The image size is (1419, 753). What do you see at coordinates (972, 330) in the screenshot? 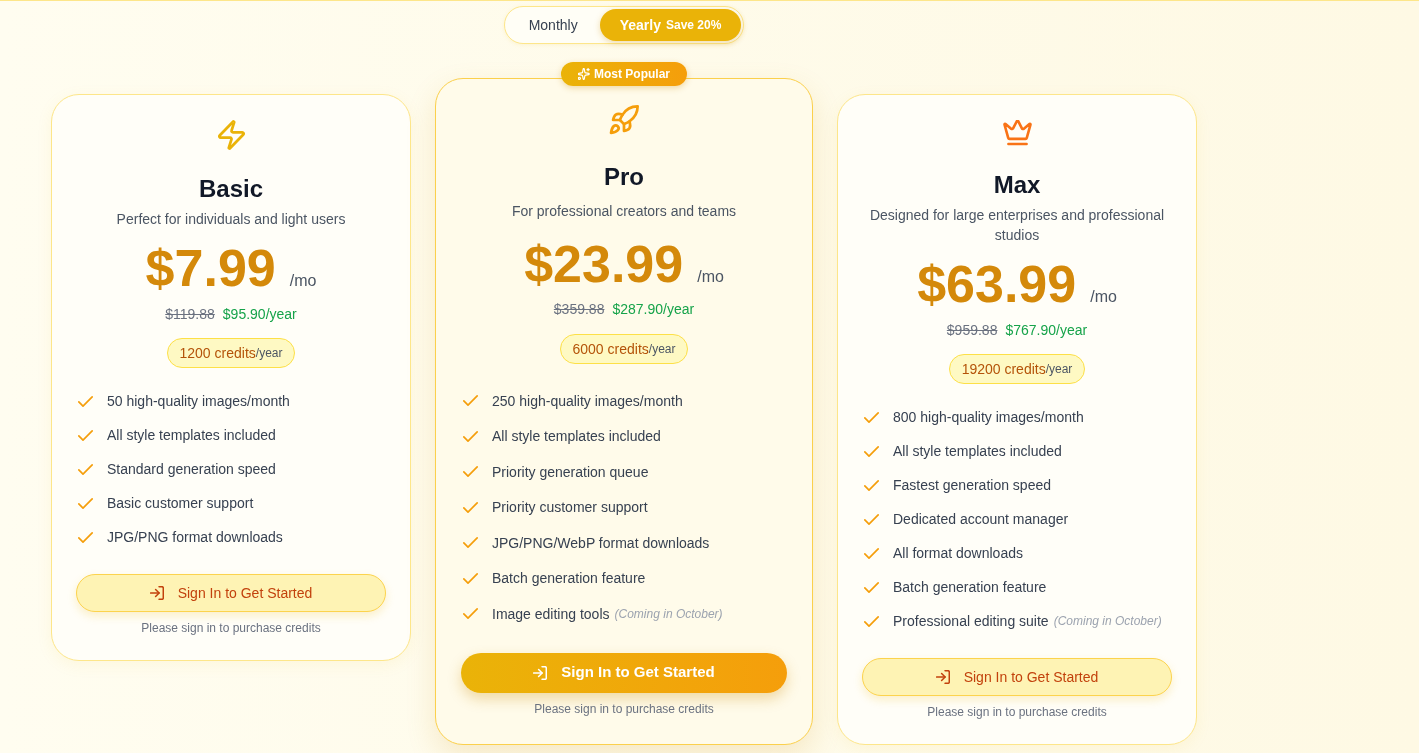
I see `original-price: $959.88` at bounding box center [972, 330].